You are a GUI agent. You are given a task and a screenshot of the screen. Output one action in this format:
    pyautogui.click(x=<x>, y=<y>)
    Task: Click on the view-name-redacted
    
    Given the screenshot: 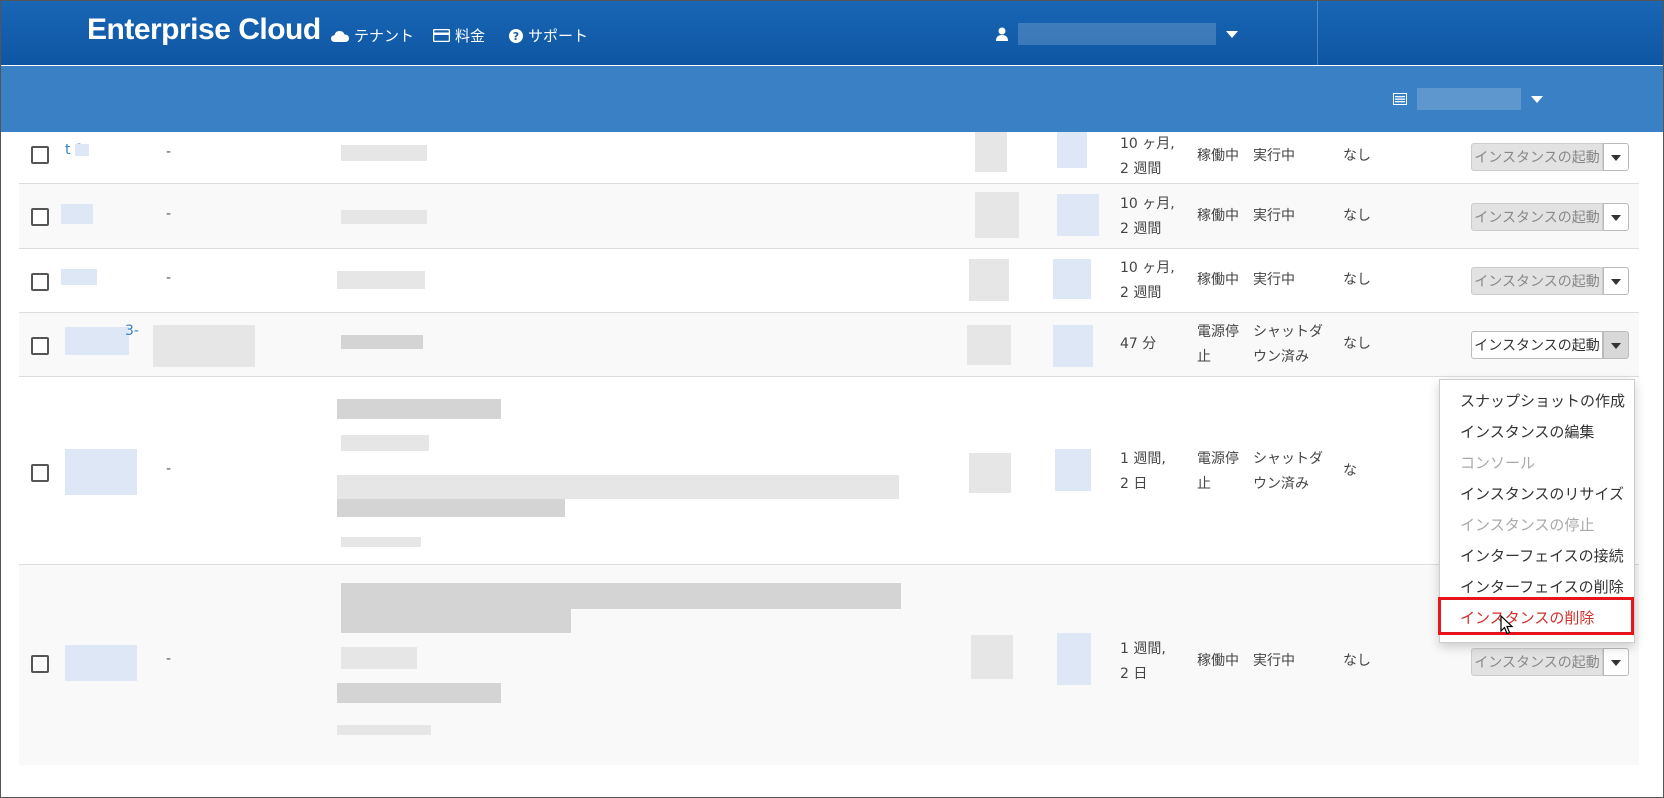 What is the action you would take?
    pyautogui.click(x=1469, y=99)
    